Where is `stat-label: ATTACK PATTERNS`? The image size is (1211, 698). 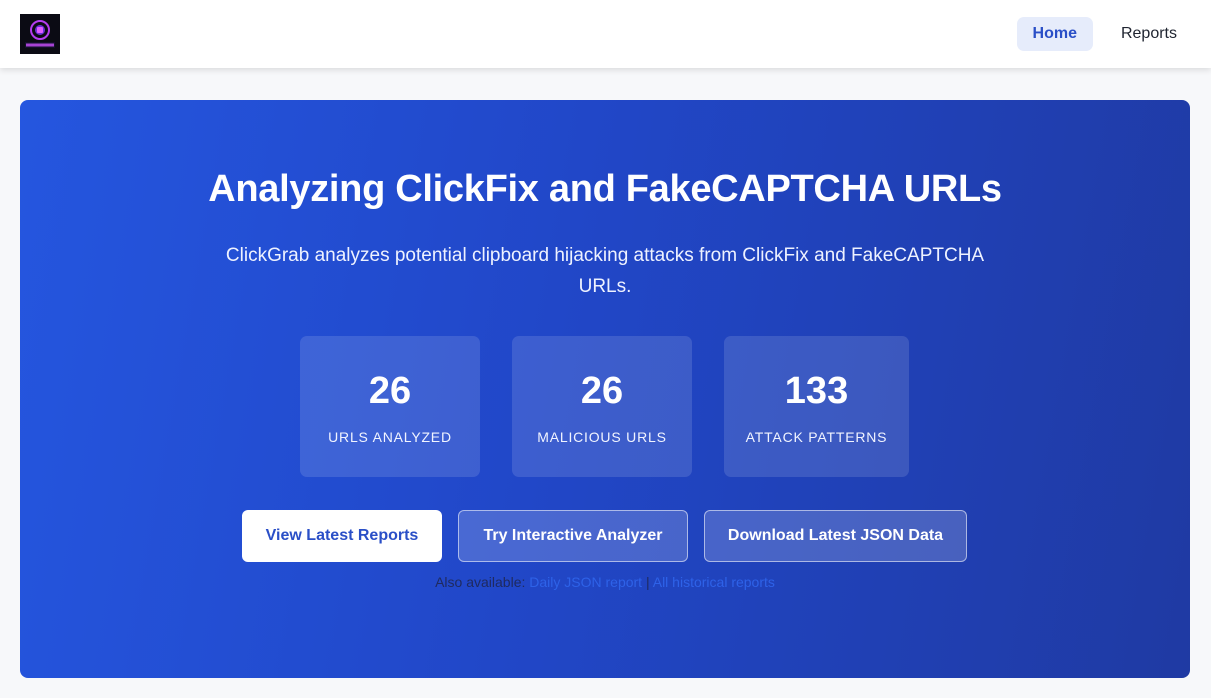 stat-label: ATTACK PATTERNS is located at coordinates (816, 436).